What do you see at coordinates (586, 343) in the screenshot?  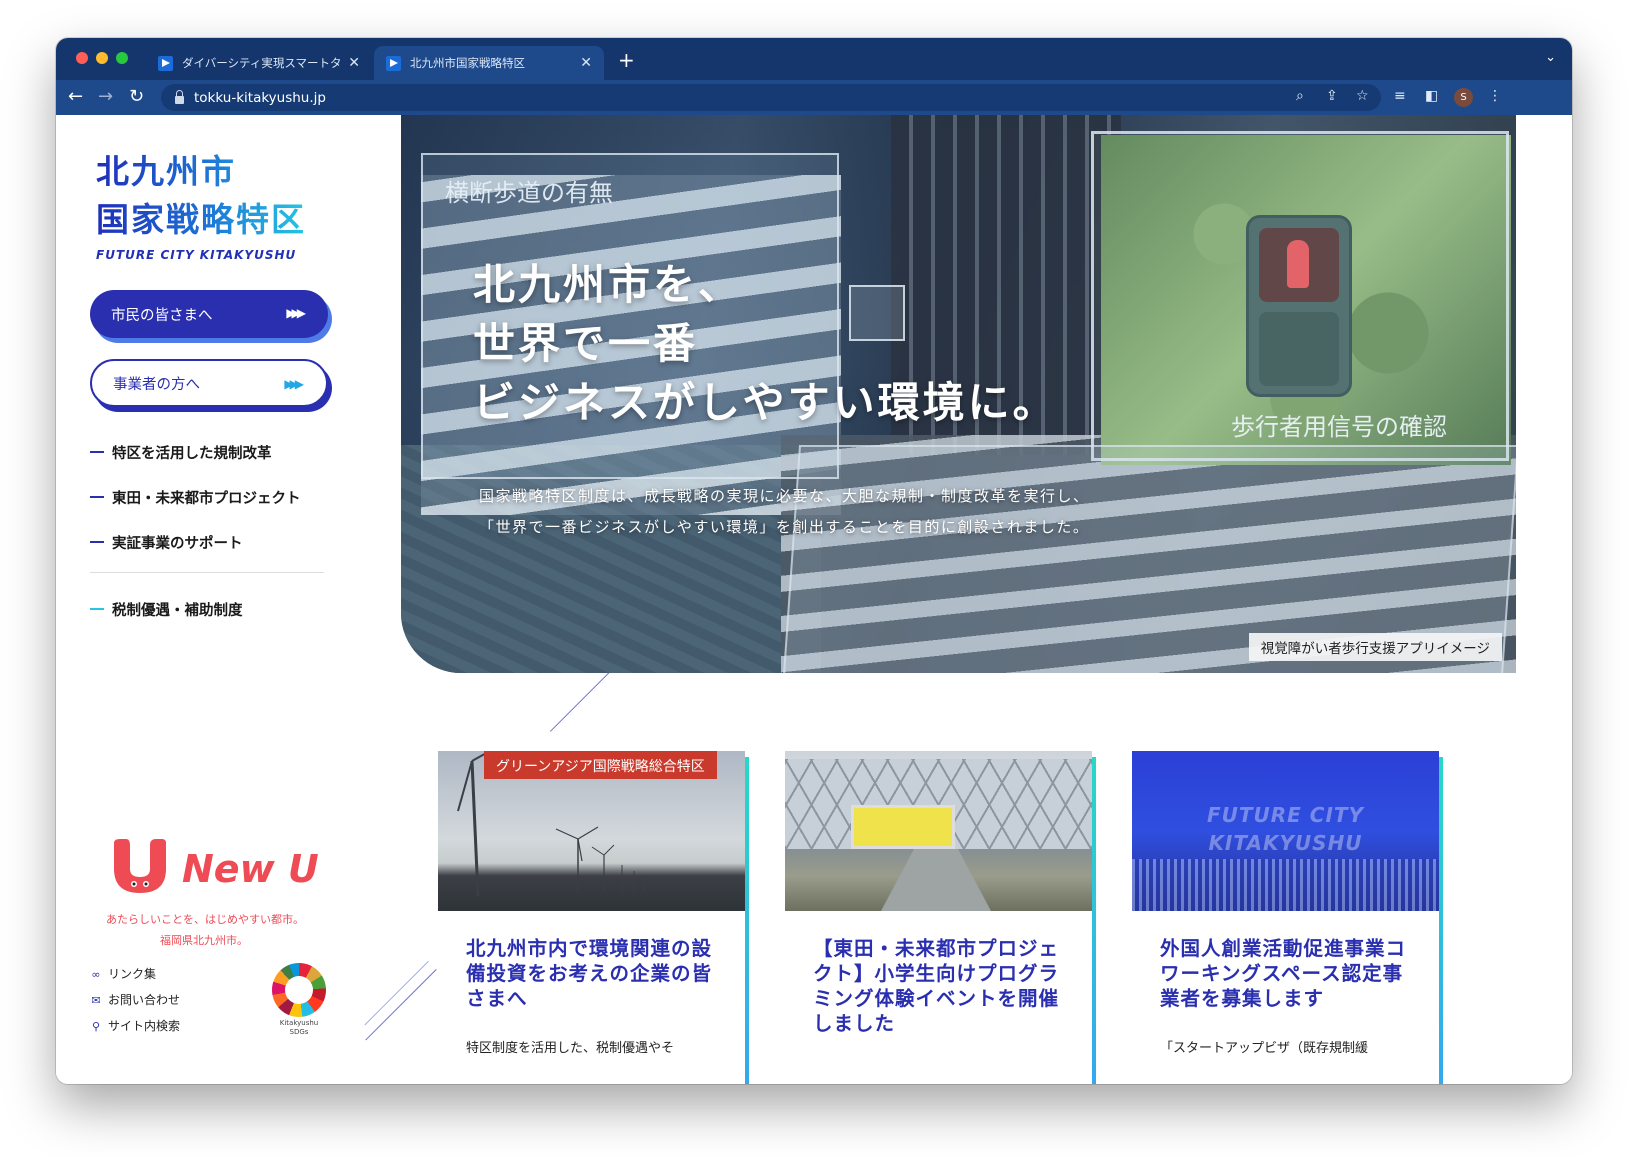 I see `hero-headline-line: 世界で一番` at bounding box center [586, 343].